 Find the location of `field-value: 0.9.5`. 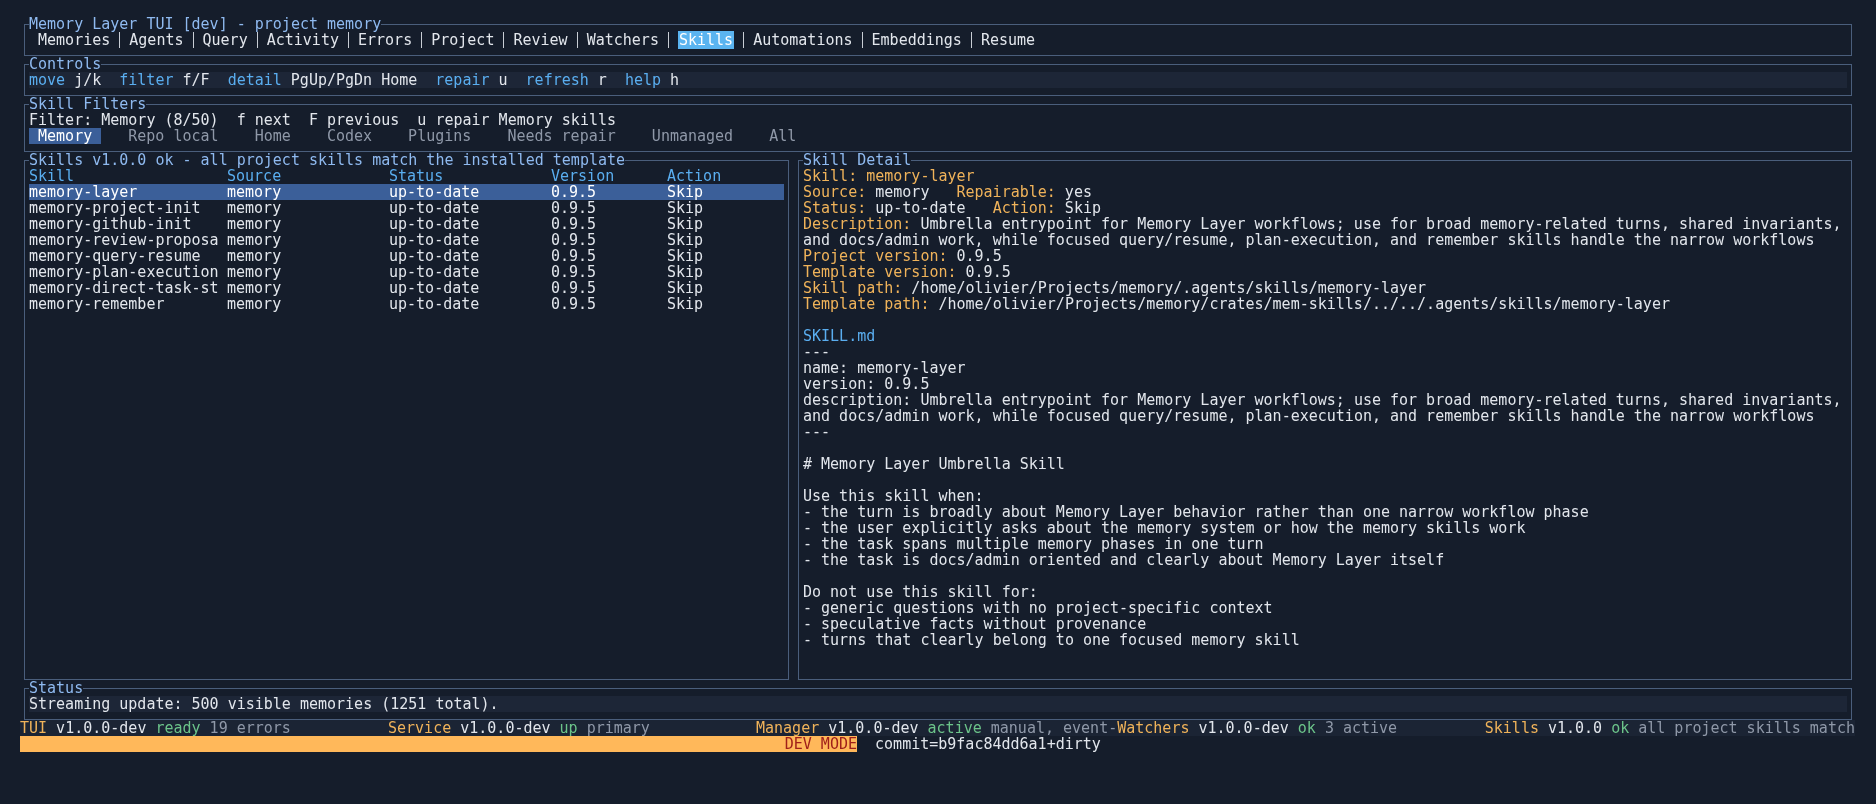

field-value: 0.9.5 is located at coordinates (988, 272).